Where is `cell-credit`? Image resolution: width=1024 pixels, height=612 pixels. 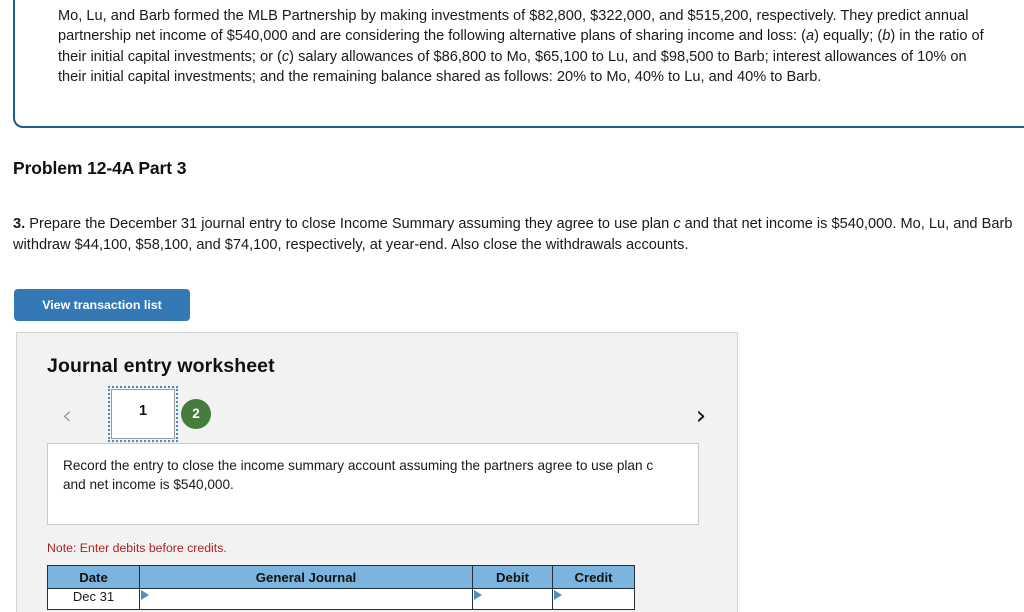 cell-credit is located at coordinates (593, 599).